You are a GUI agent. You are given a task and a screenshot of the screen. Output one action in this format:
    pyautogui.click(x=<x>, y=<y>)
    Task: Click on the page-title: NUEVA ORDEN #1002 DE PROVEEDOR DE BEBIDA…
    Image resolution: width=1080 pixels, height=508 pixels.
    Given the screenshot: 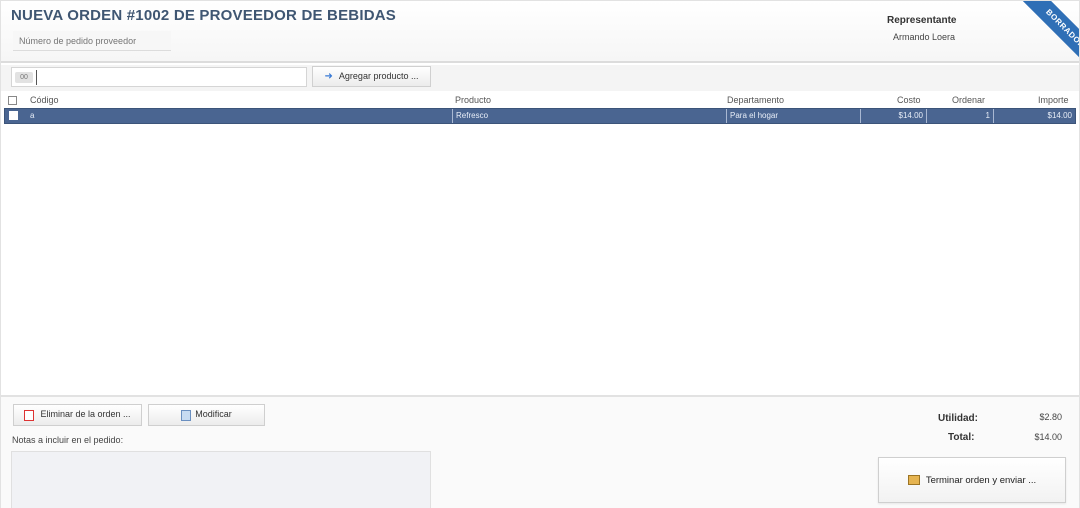 What is the action you would take?
    pyautogui.click(x=203, y=15)
    